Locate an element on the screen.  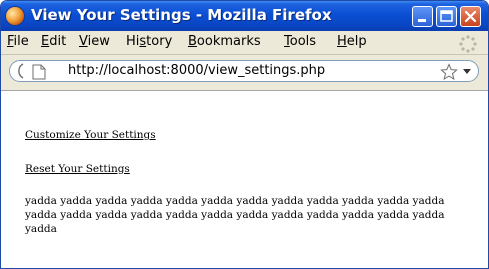
menu-bookmarks: Bookmarks is located at coordinates (224, 41).